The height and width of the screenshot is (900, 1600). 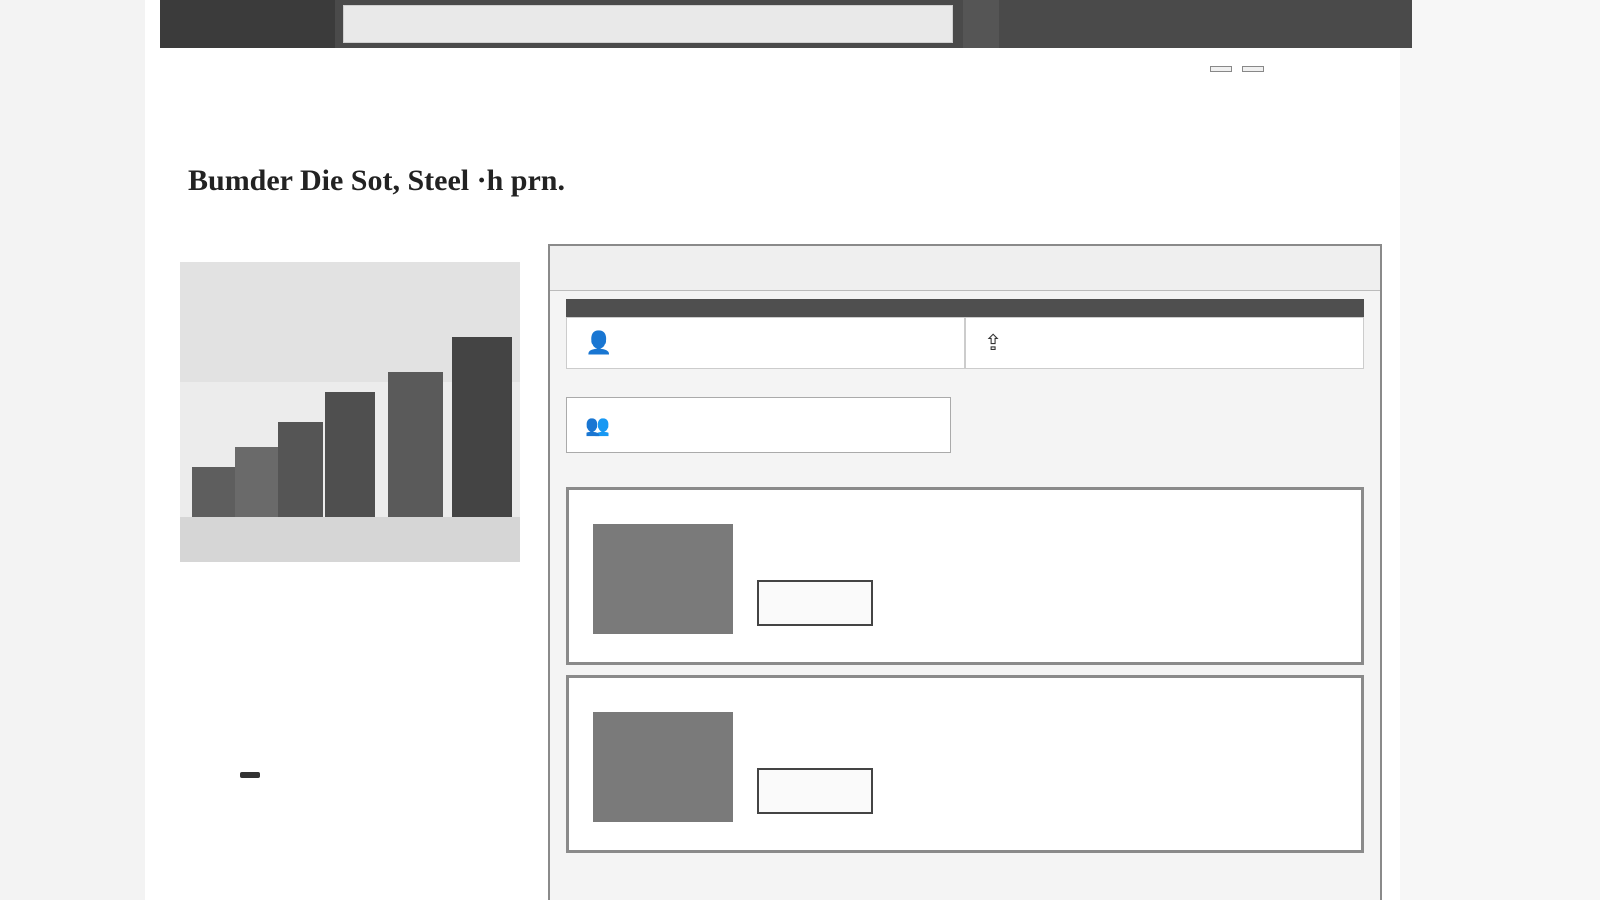 I want to click on brand-logo, so click(x=247, y=24).